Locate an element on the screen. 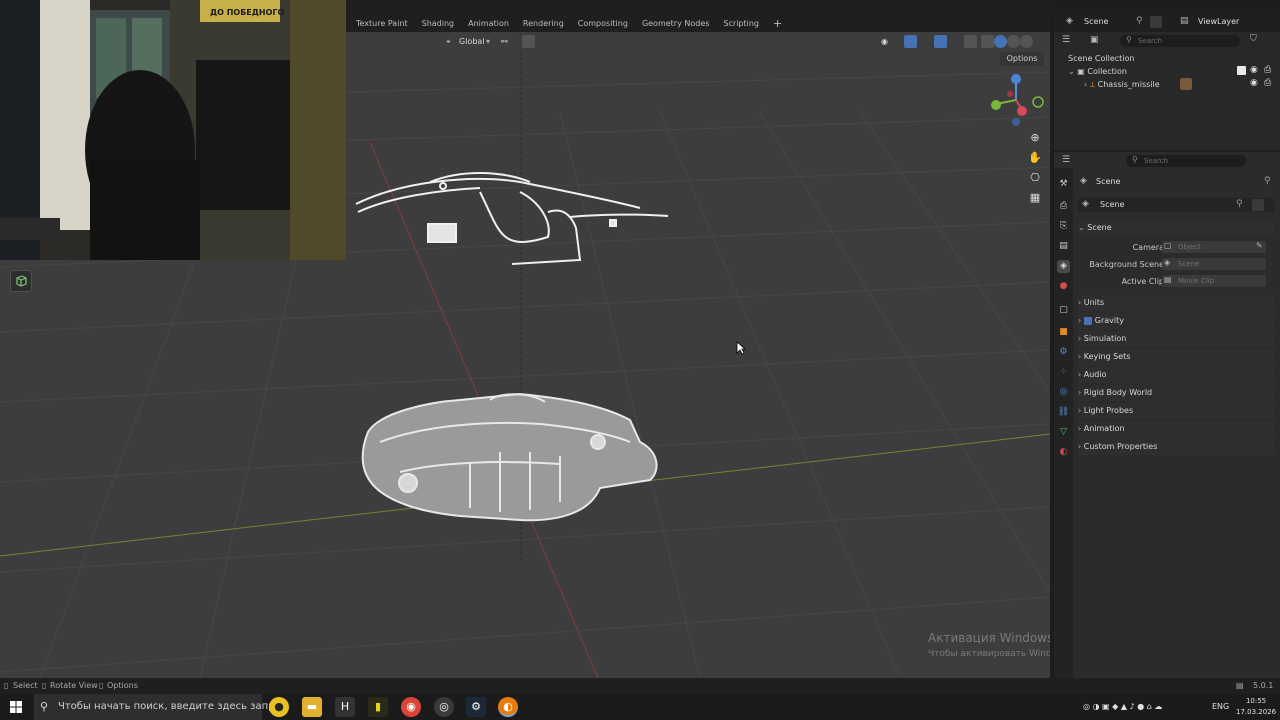 The image size is (1280, 720). options-button: Options is located at coordinates (1022, 59).